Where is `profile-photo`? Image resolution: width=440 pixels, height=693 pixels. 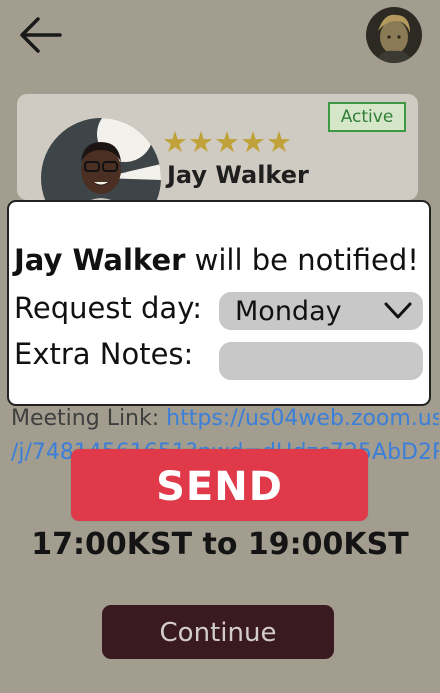
profile-photo is located at coordinates (101, 159).